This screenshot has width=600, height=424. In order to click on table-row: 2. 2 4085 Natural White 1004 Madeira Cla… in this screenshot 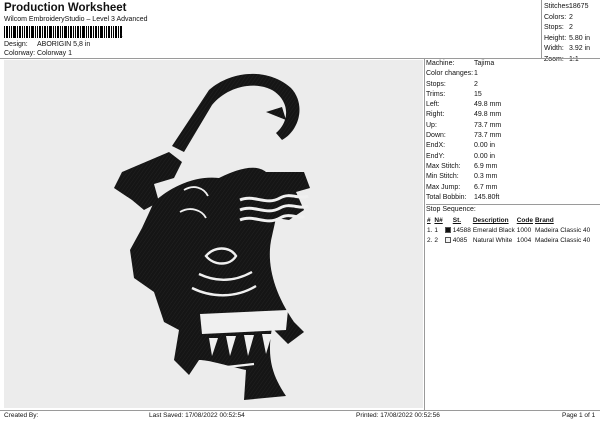, I will do `click(509, 240)`.